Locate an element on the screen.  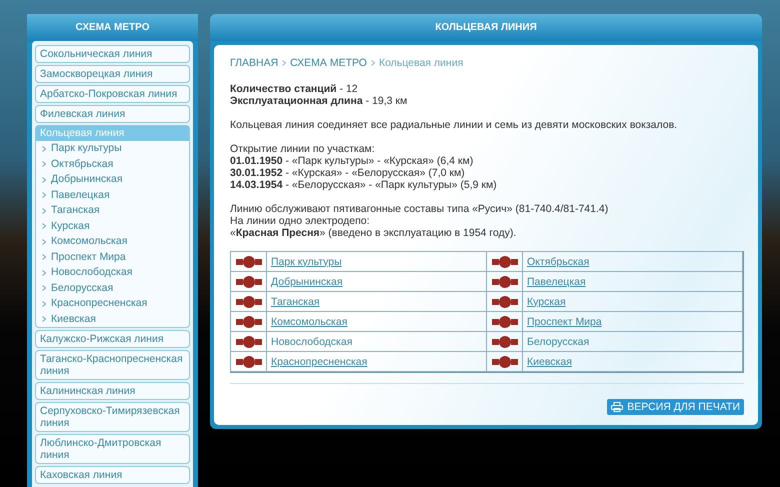
breadcrumb-link: СХЕМА МЕТРО is located at coordinates (328, 63).